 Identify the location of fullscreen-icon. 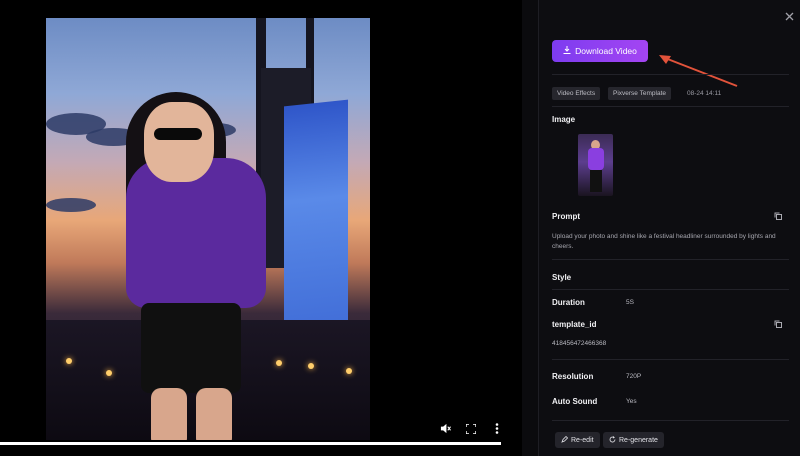
(471, 429).